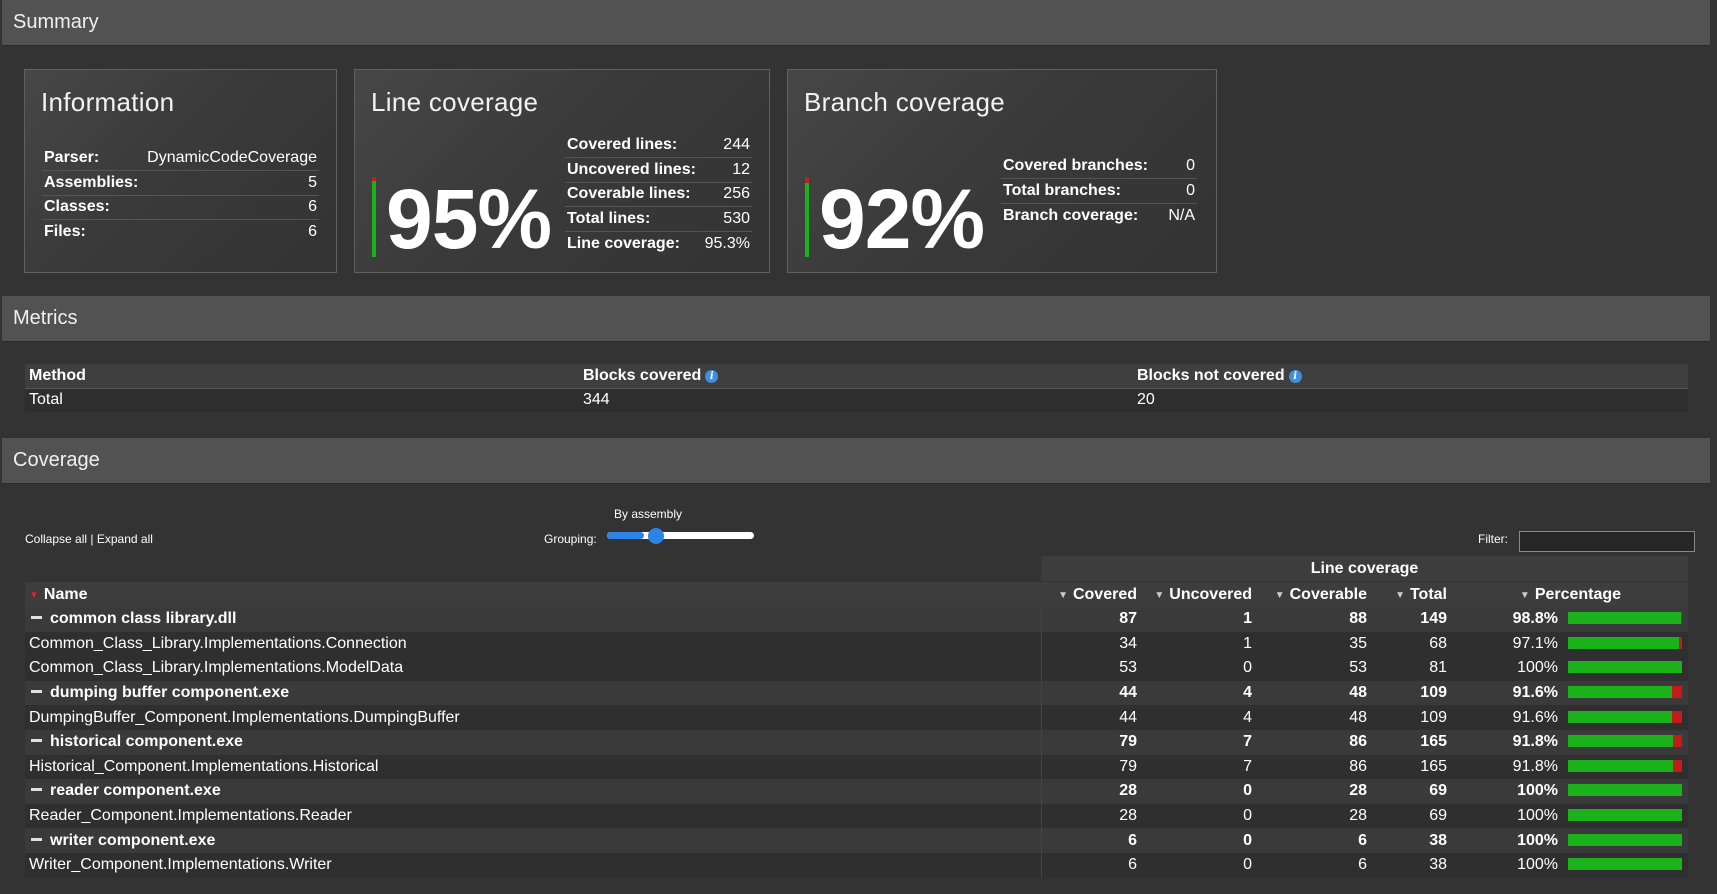  What do you see at coordinates (1159, 595) in the screenshot?
I see `sort-icon: ▼` at bounding box center [1159, 595].